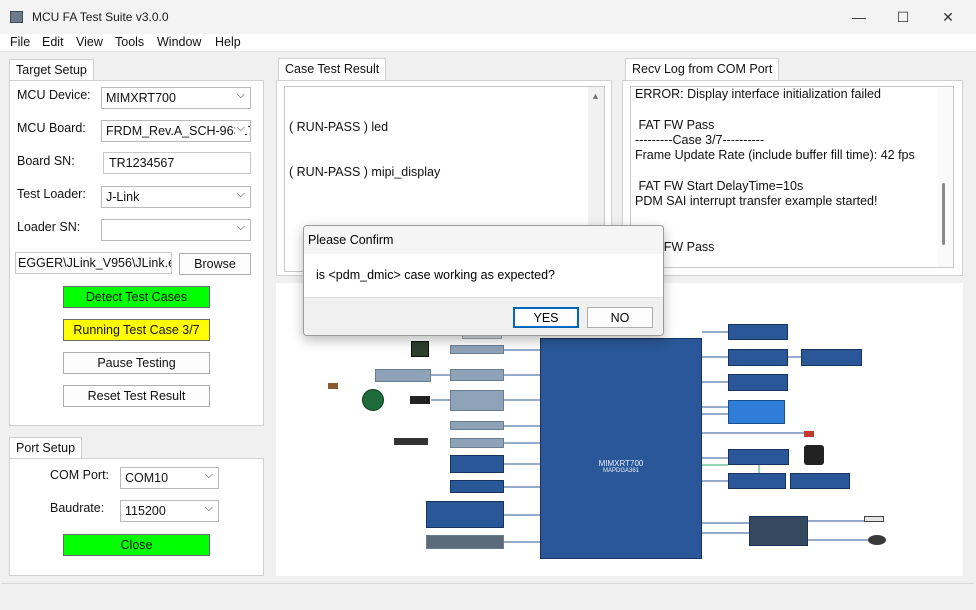  I want to click on tab-target-setup: Target Setup, so click(51, 70).